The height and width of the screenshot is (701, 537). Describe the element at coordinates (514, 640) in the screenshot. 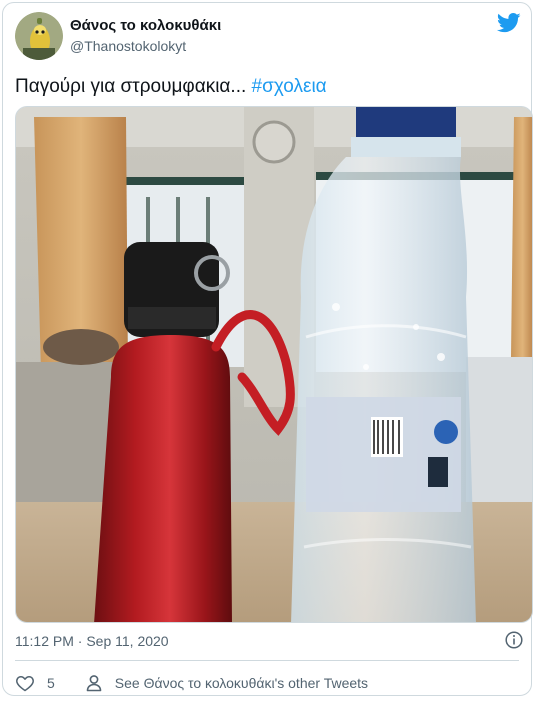

I see `info-icon` at that location.